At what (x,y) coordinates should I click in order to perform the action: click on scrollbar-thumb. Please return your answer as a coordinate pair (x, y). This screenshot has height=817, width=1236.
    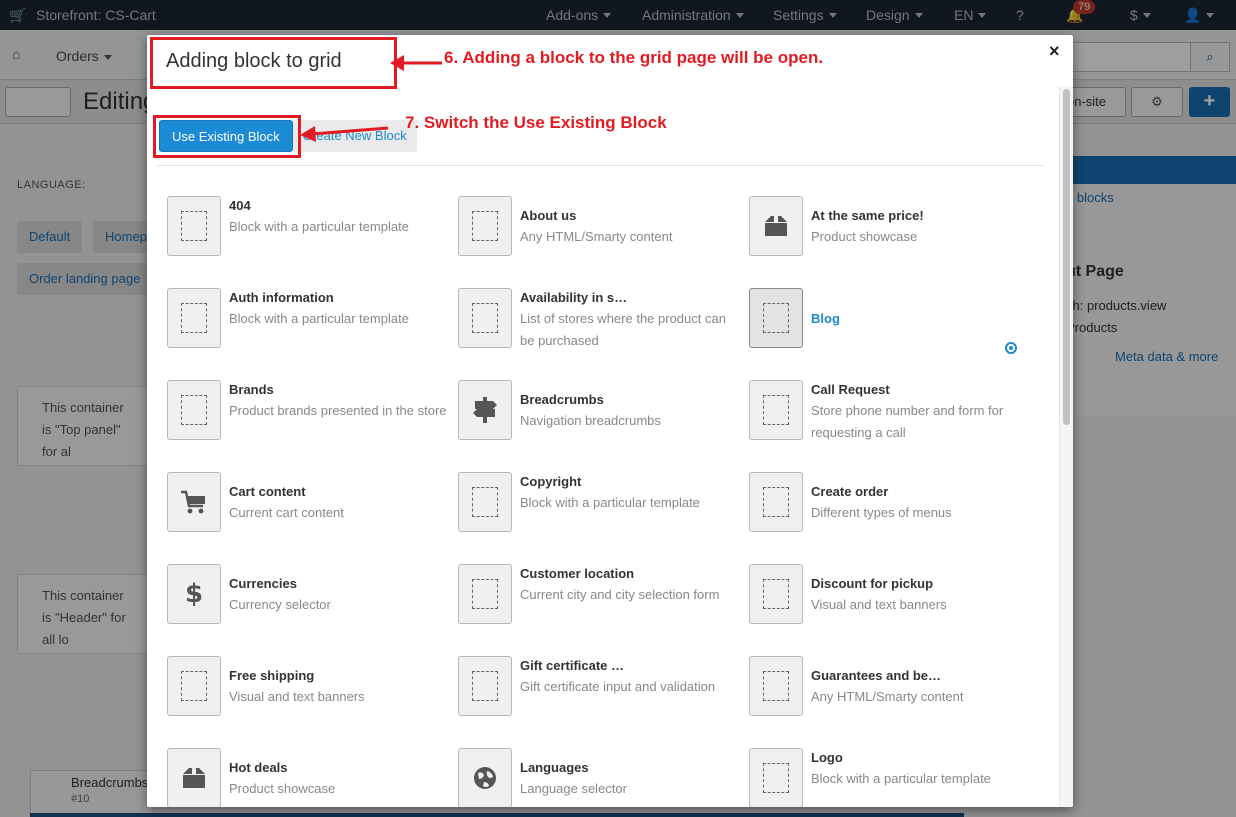
    Looking at the image, I should click on (1066, 257).